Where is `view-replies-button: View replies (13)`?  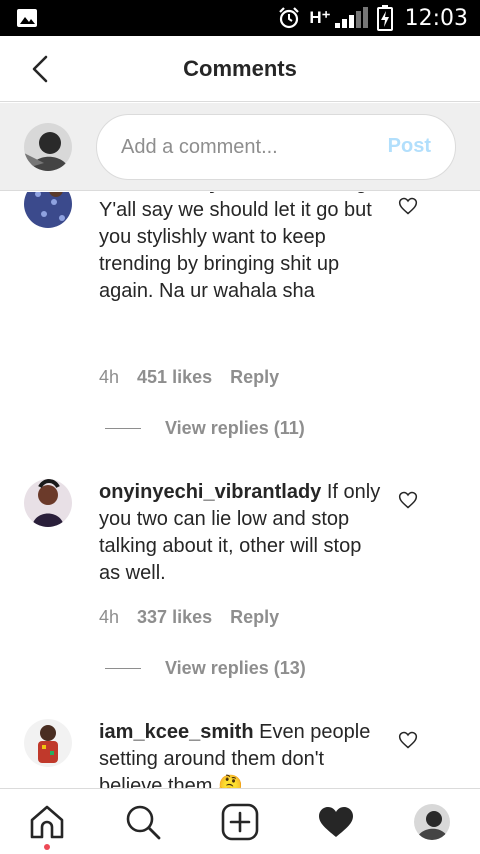 view-replies-button: View replies (13) is located at coordinates (205, 668).